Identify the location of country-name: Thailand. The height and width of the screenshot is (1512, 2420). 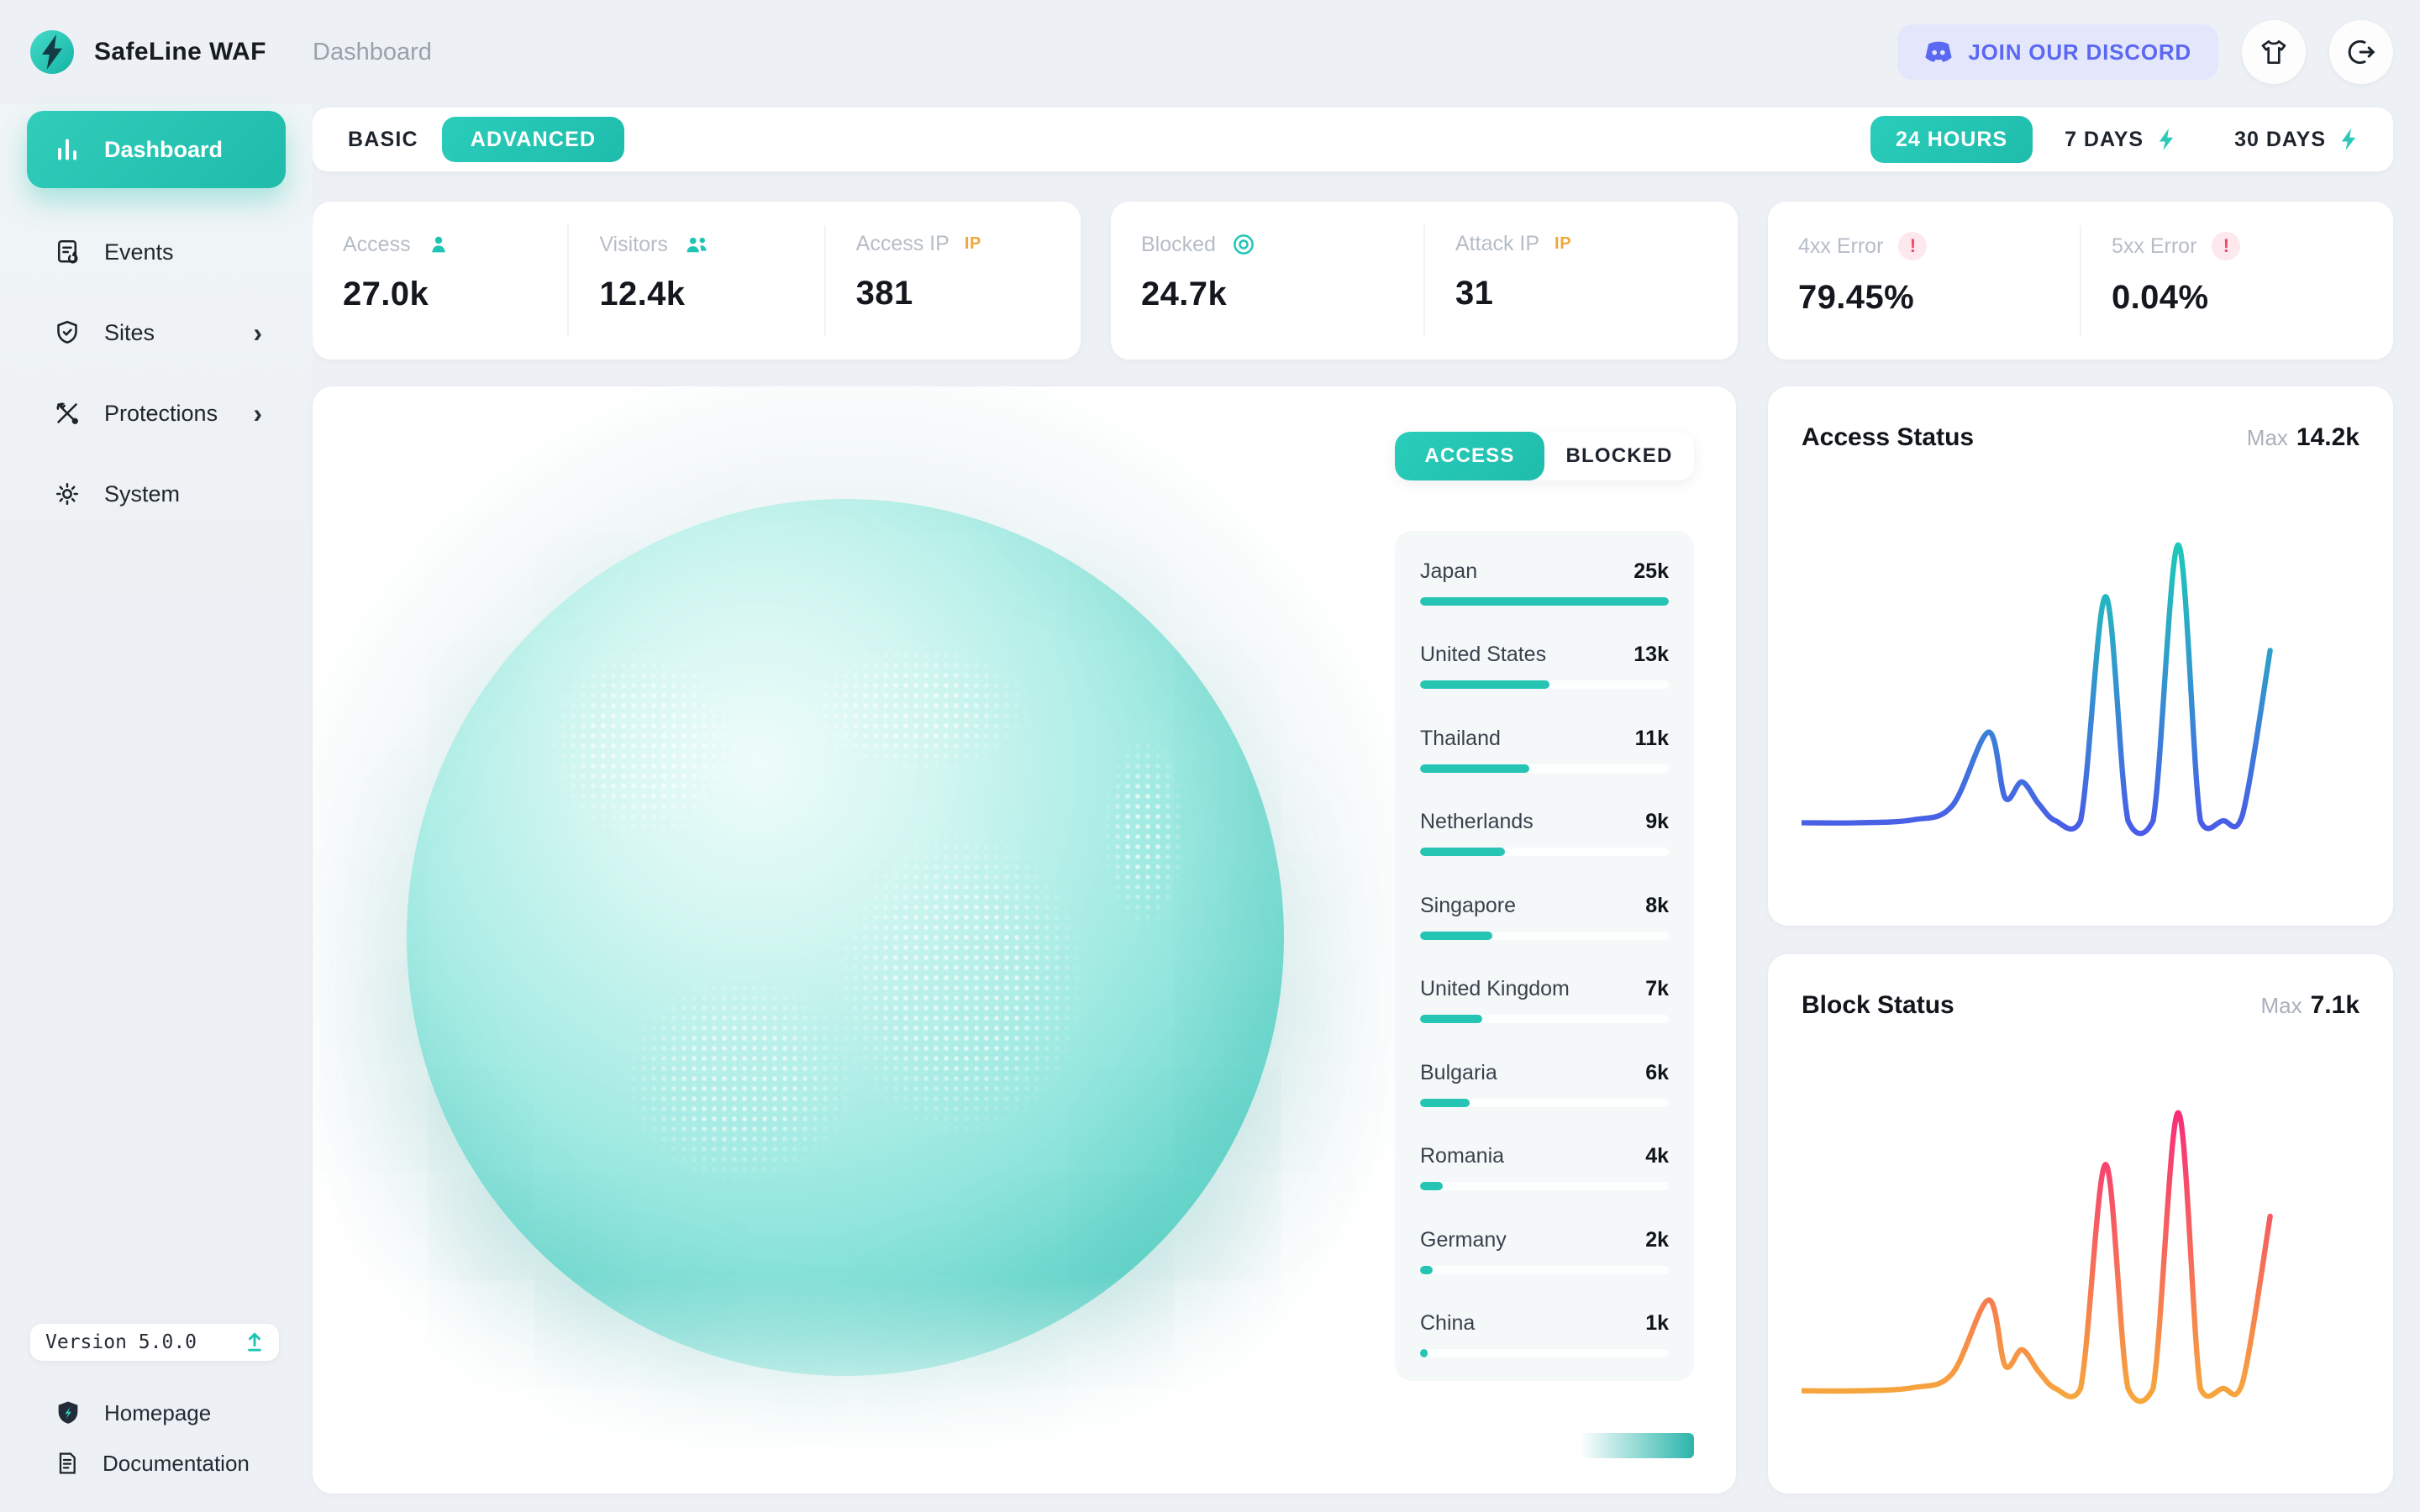
(1460, 738).